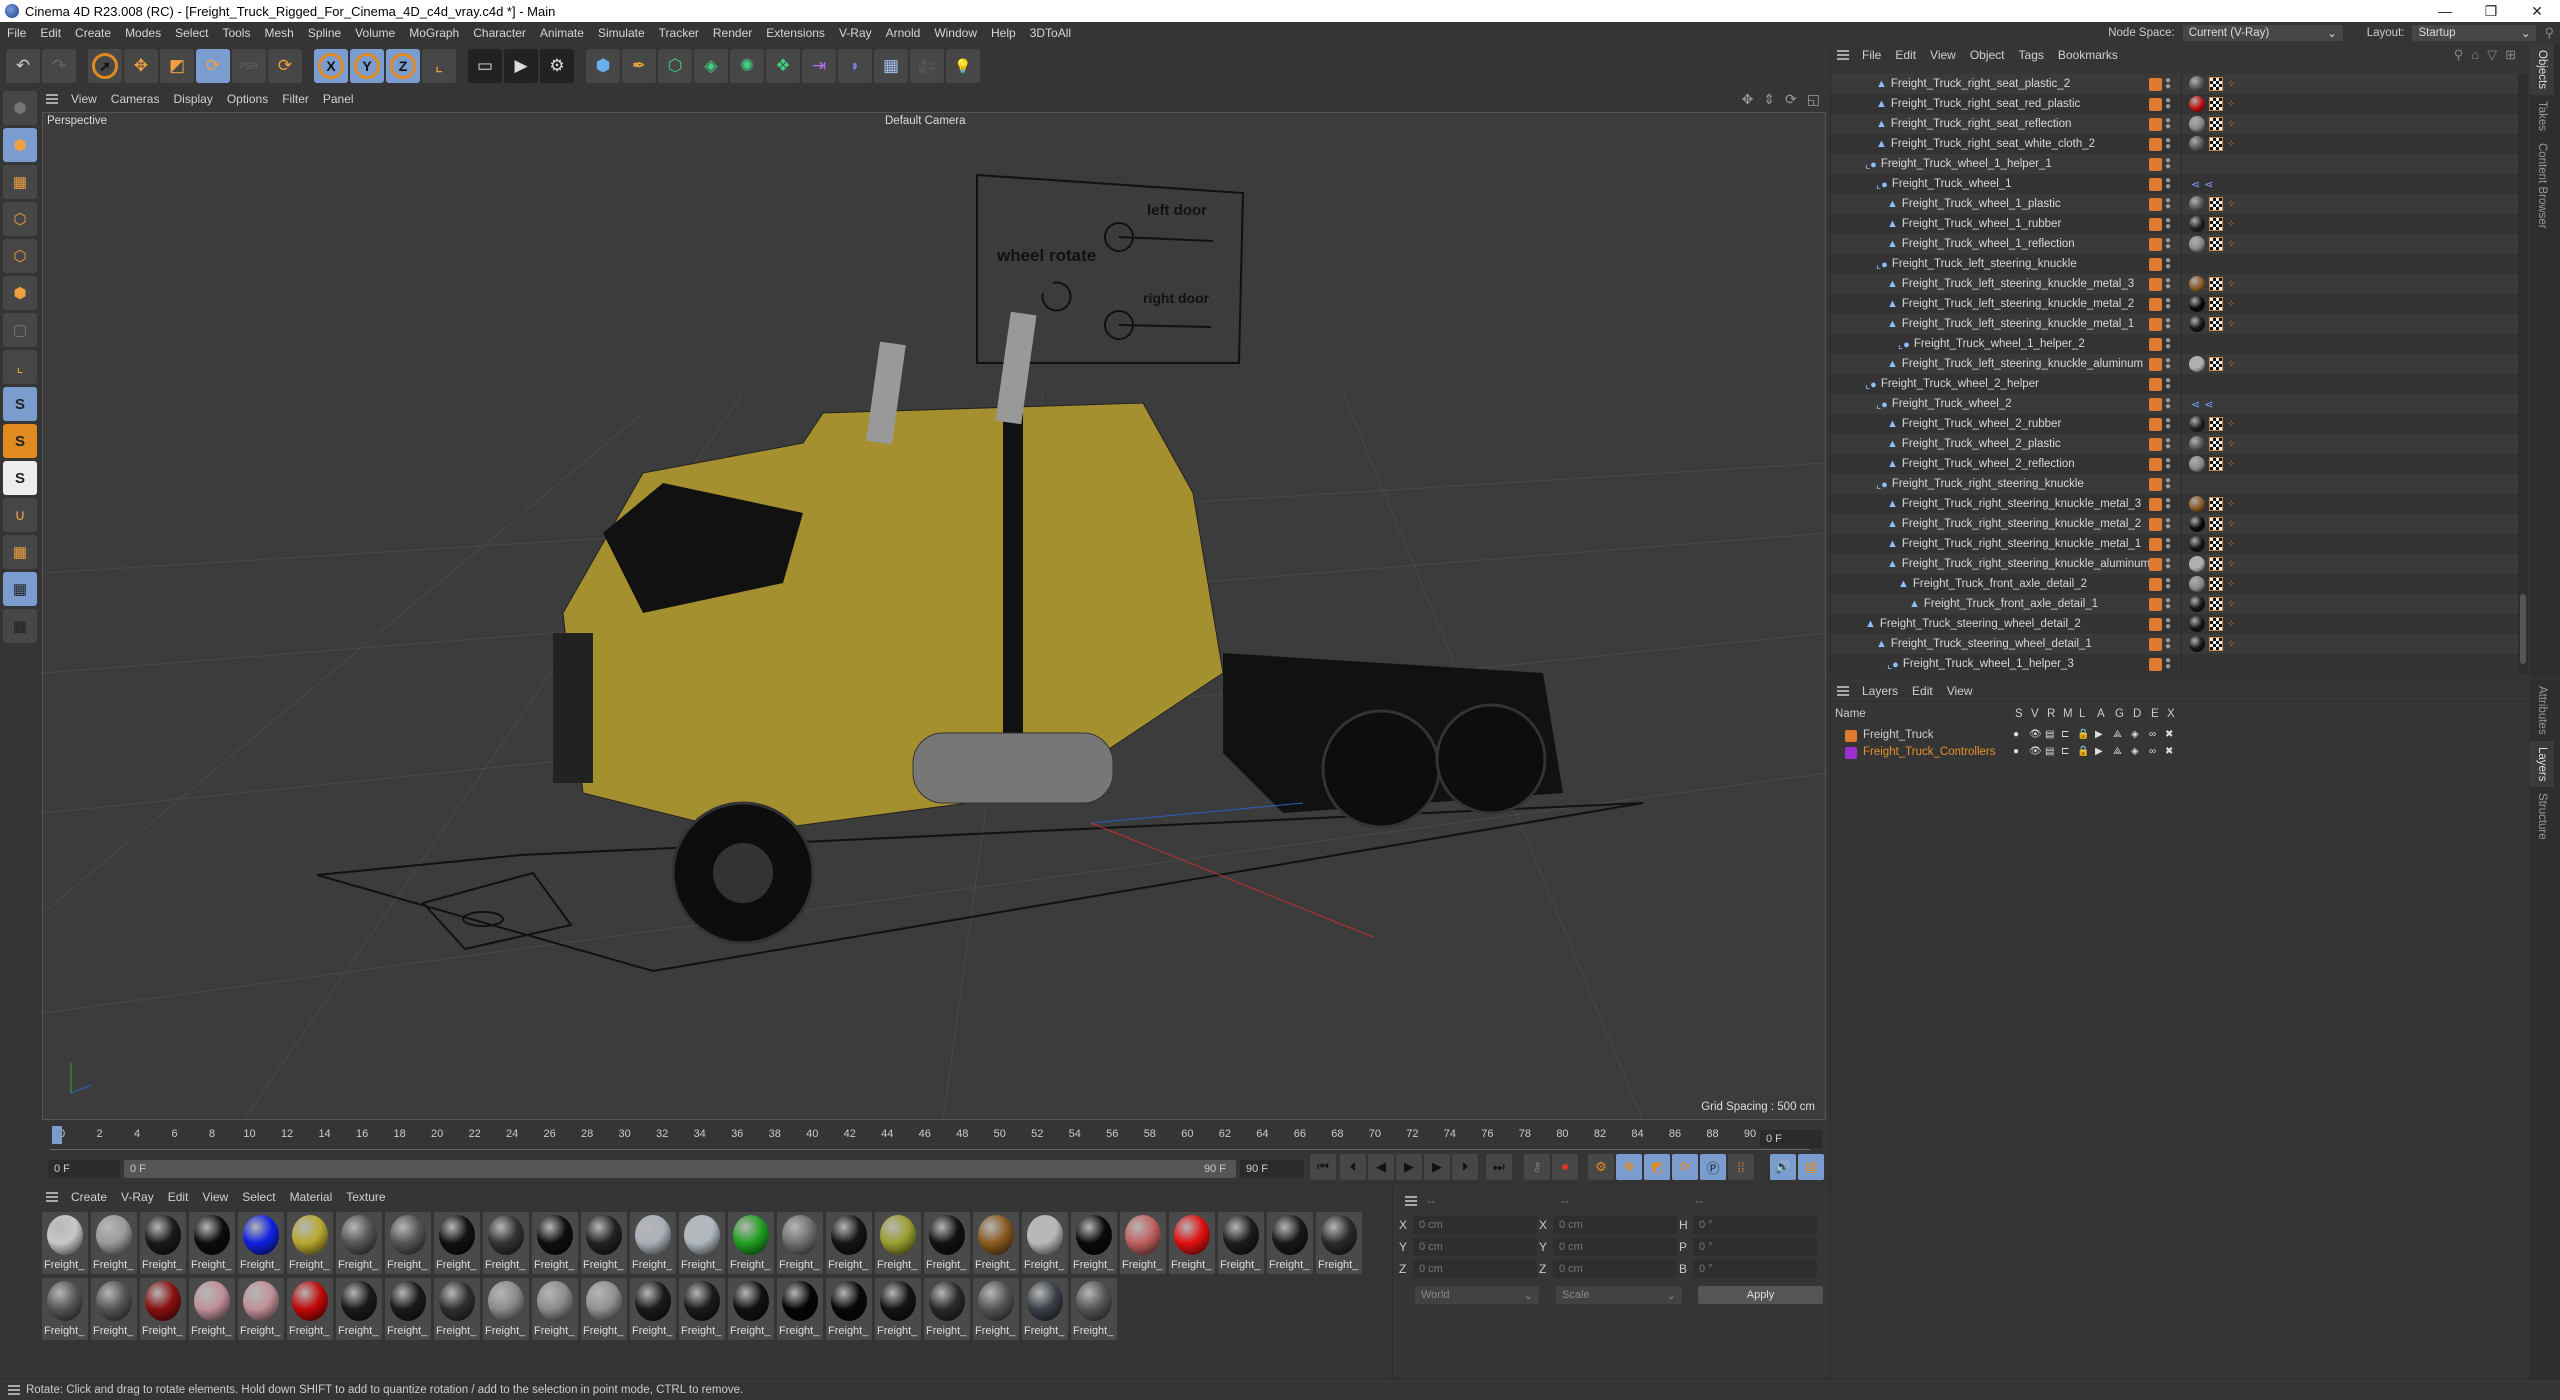  What do you see at coordinates (2204, 404) in the screenshot?
I see `constraint-tag-icon: ⋖⋖` at bounding box center [2204, 404].